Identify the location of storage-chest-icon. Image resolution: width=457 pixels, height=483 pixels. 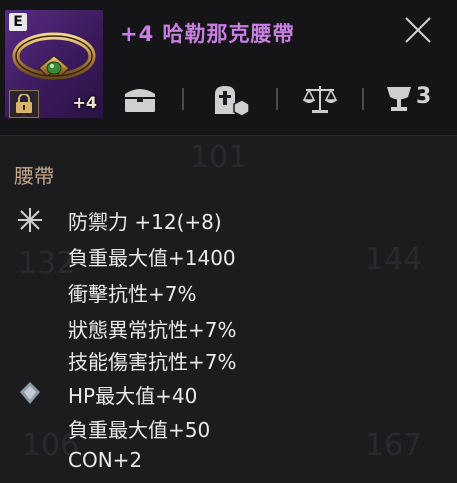
(140, 101).